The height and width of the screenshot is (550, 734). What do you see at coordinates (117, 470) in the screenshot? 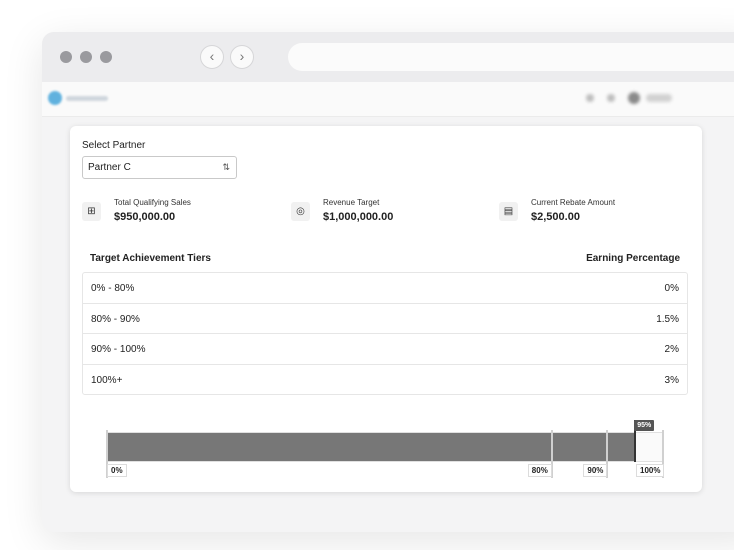
I see `marker-label: 0%` at bounding box center [117, 470].